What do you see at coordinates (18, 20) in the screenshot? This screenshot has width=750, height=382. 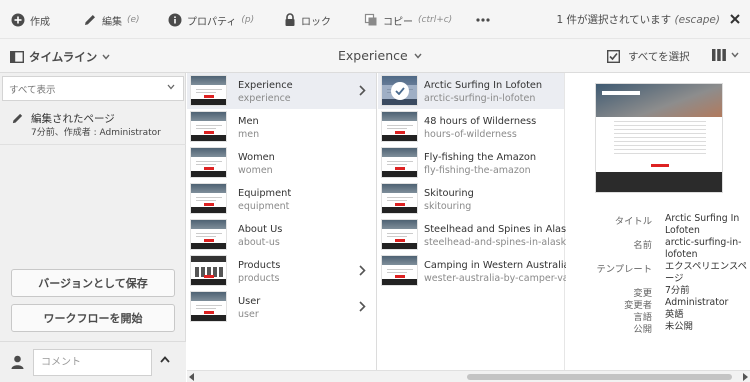 I see `plus-circle-icon` at bounding box center [18, 20].